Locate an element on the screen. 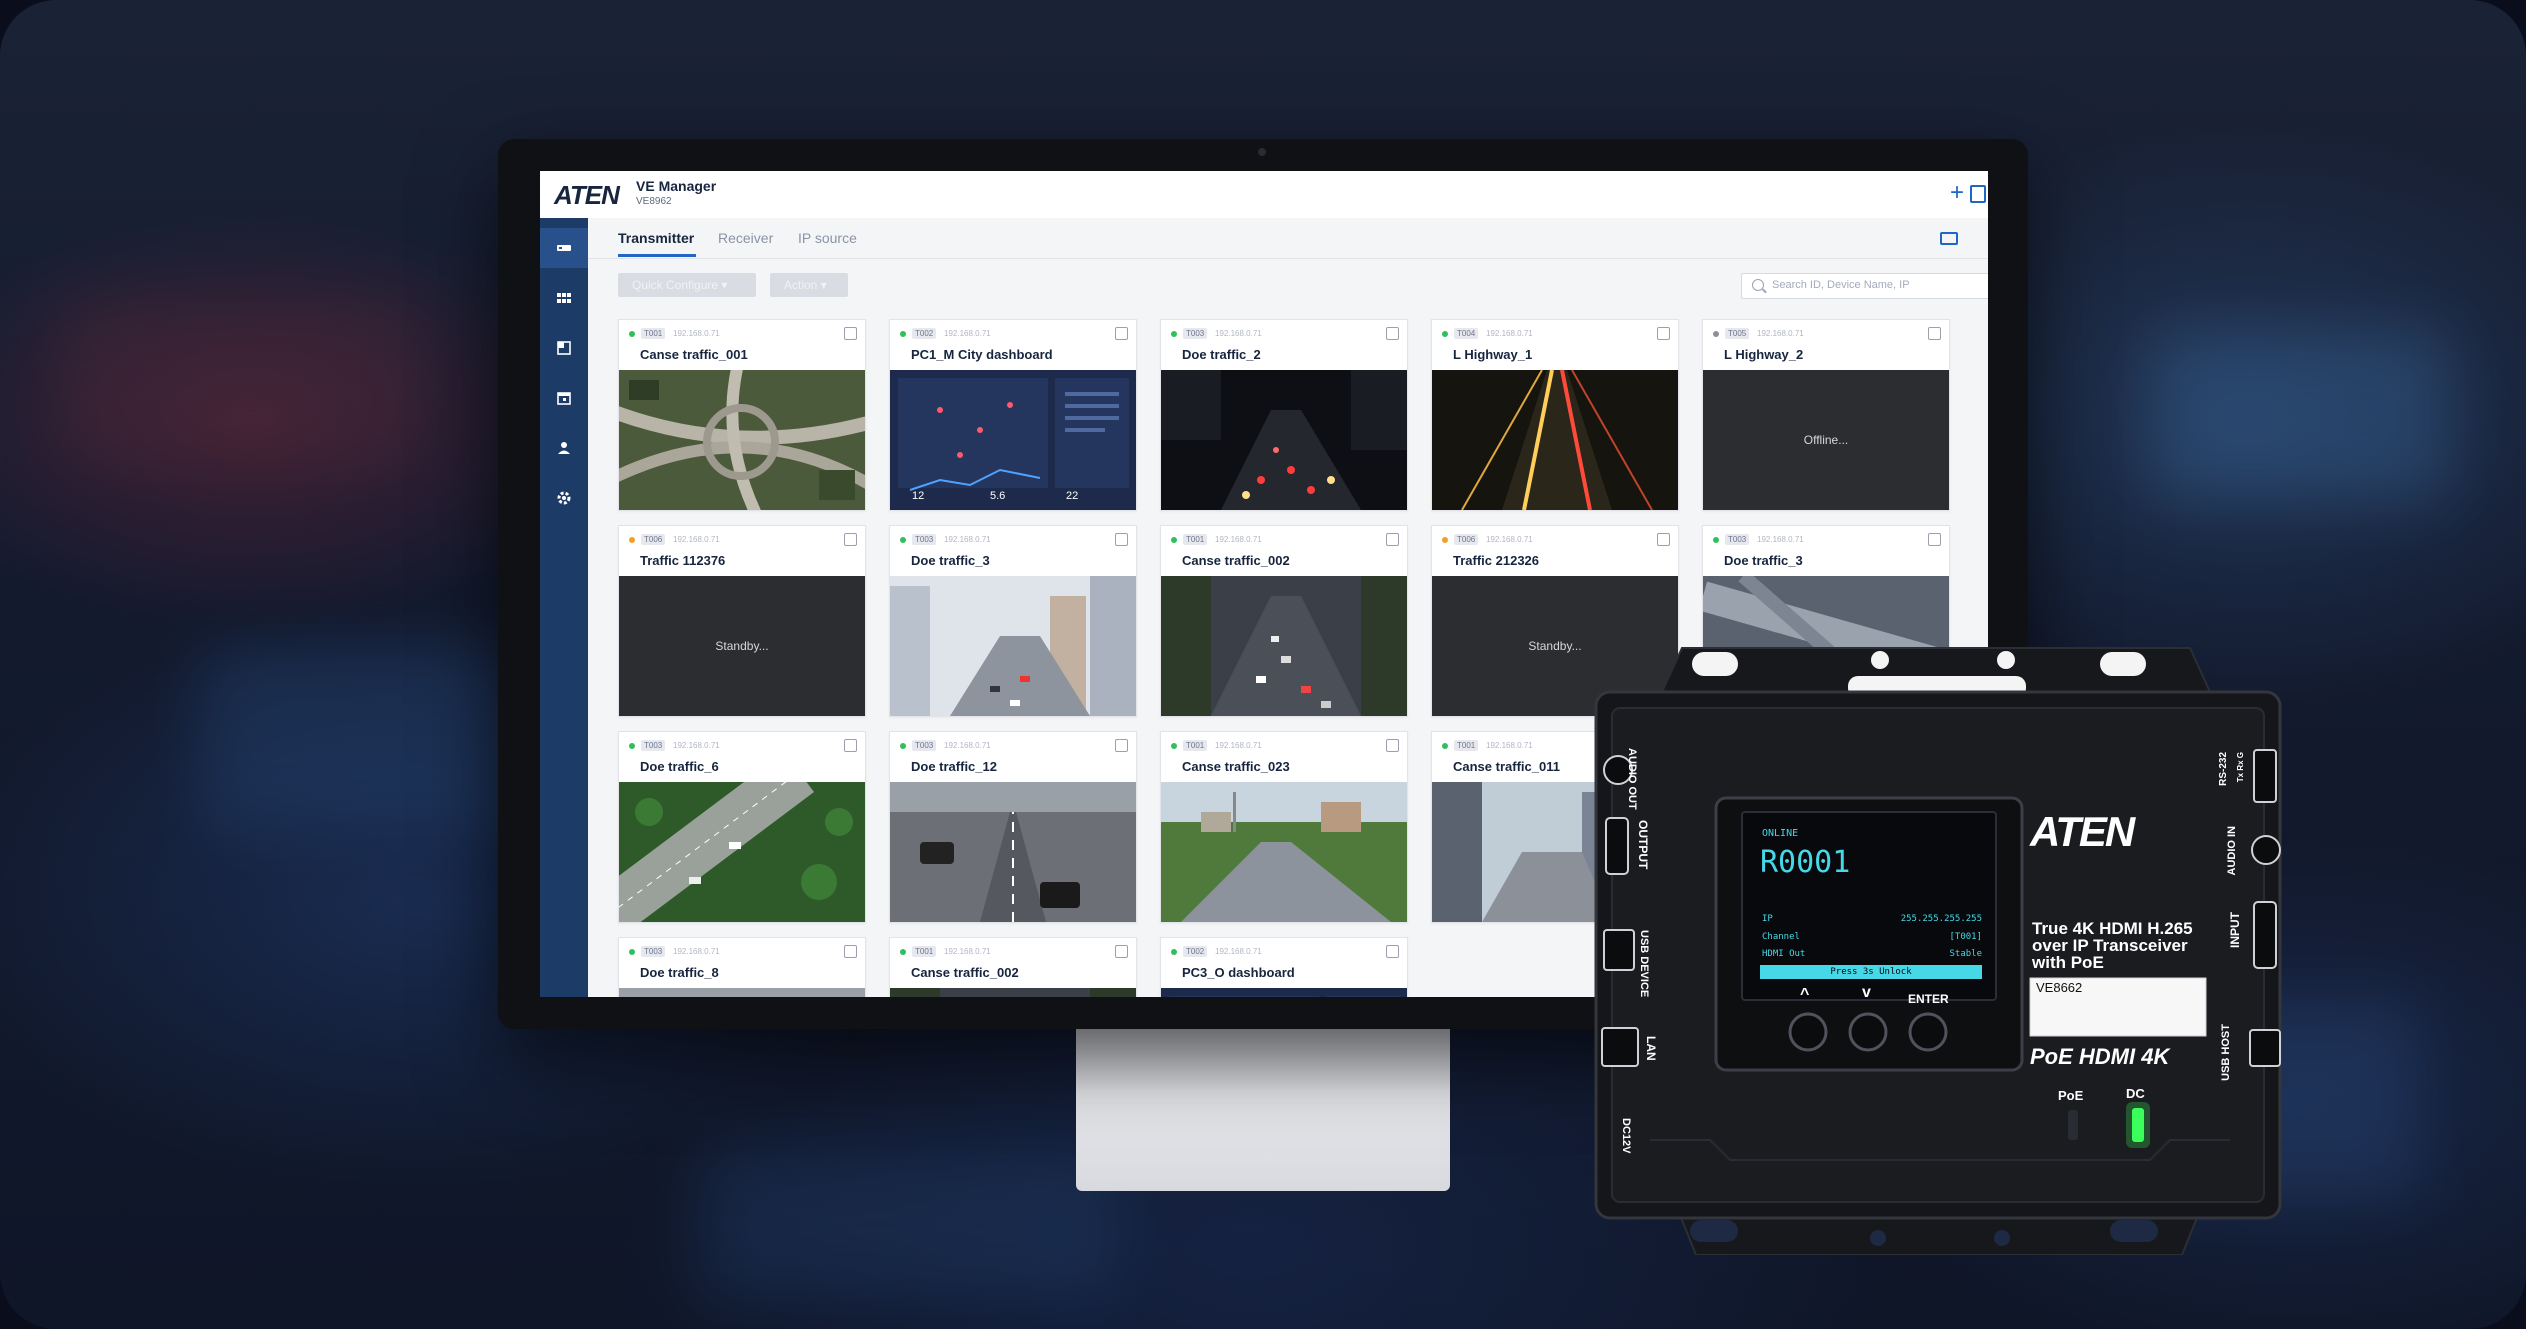 This screenshot has width=2526, height=1329. quick-configure-label: Quick Configure is located at coordinates (675, 285).